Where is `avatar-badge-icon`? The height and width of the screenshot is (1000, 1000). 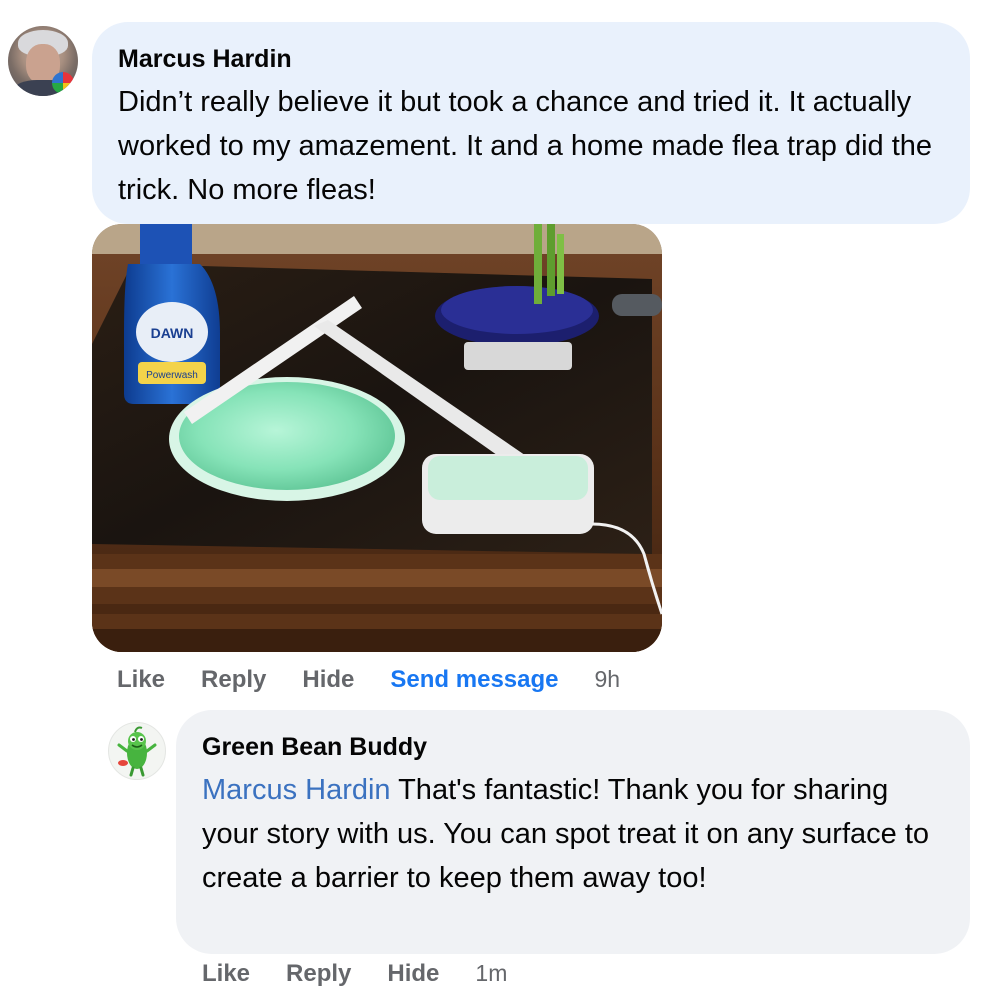
avatar-badge-icon is located at coordinates (63, 83).